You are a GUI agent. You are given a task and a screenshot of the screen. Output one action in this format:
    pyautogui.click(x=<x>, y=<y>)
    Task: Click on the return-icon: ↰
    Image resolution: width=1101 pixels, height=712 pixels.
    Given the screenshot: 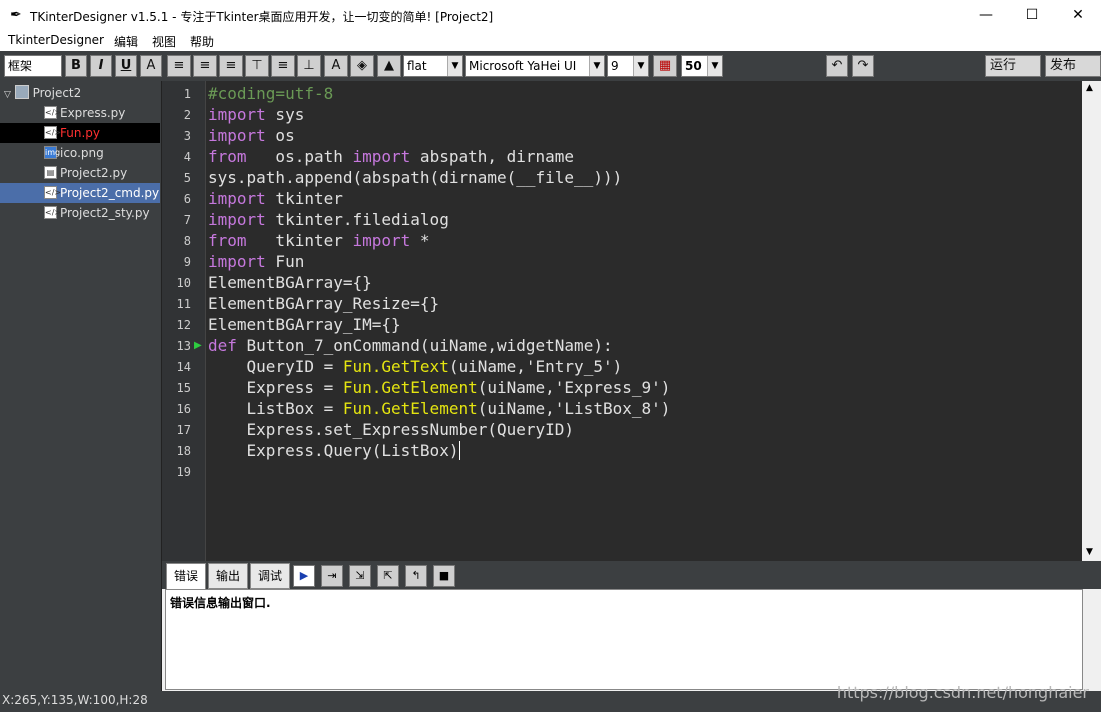 What is the action you would take?
    pyautogui.click(x=416, y=576)
    